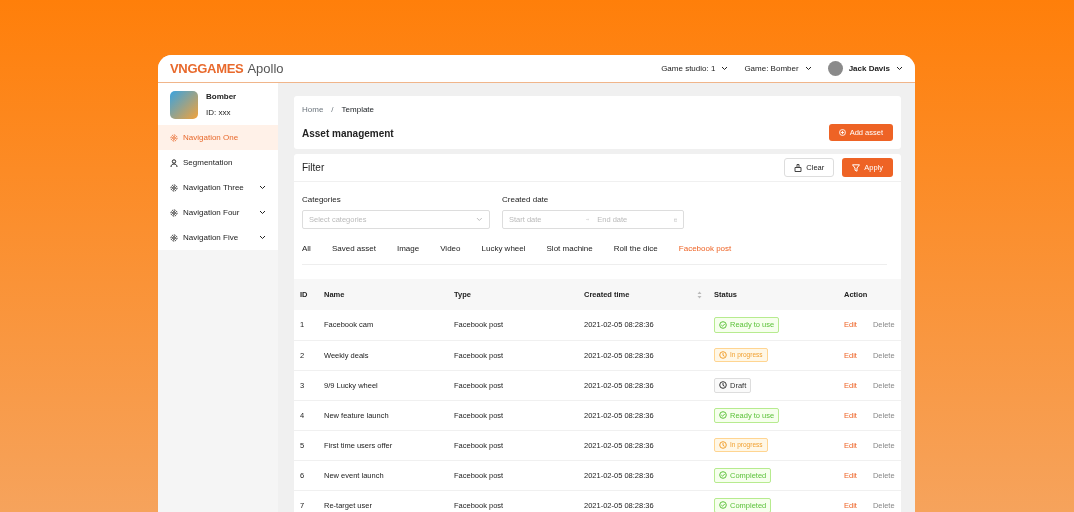  Describe the element at coordinates (526, 200) in the screenshot. I see `field-label: Created date` at that location.